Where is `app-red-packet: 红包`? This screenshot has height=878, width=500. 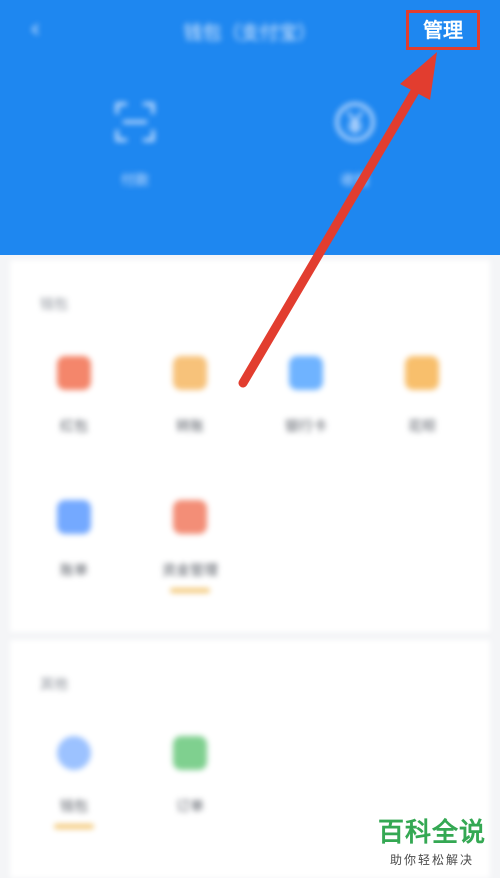 app-red-packet: 红包 is located at coordinates (74, 396).